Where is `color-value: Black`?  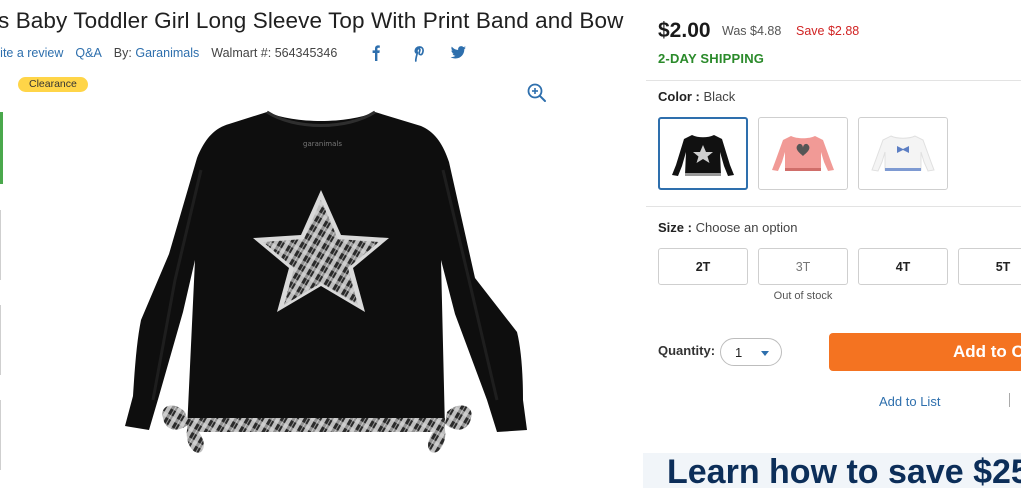
color-value: Black is located at coordinates (719, 96).